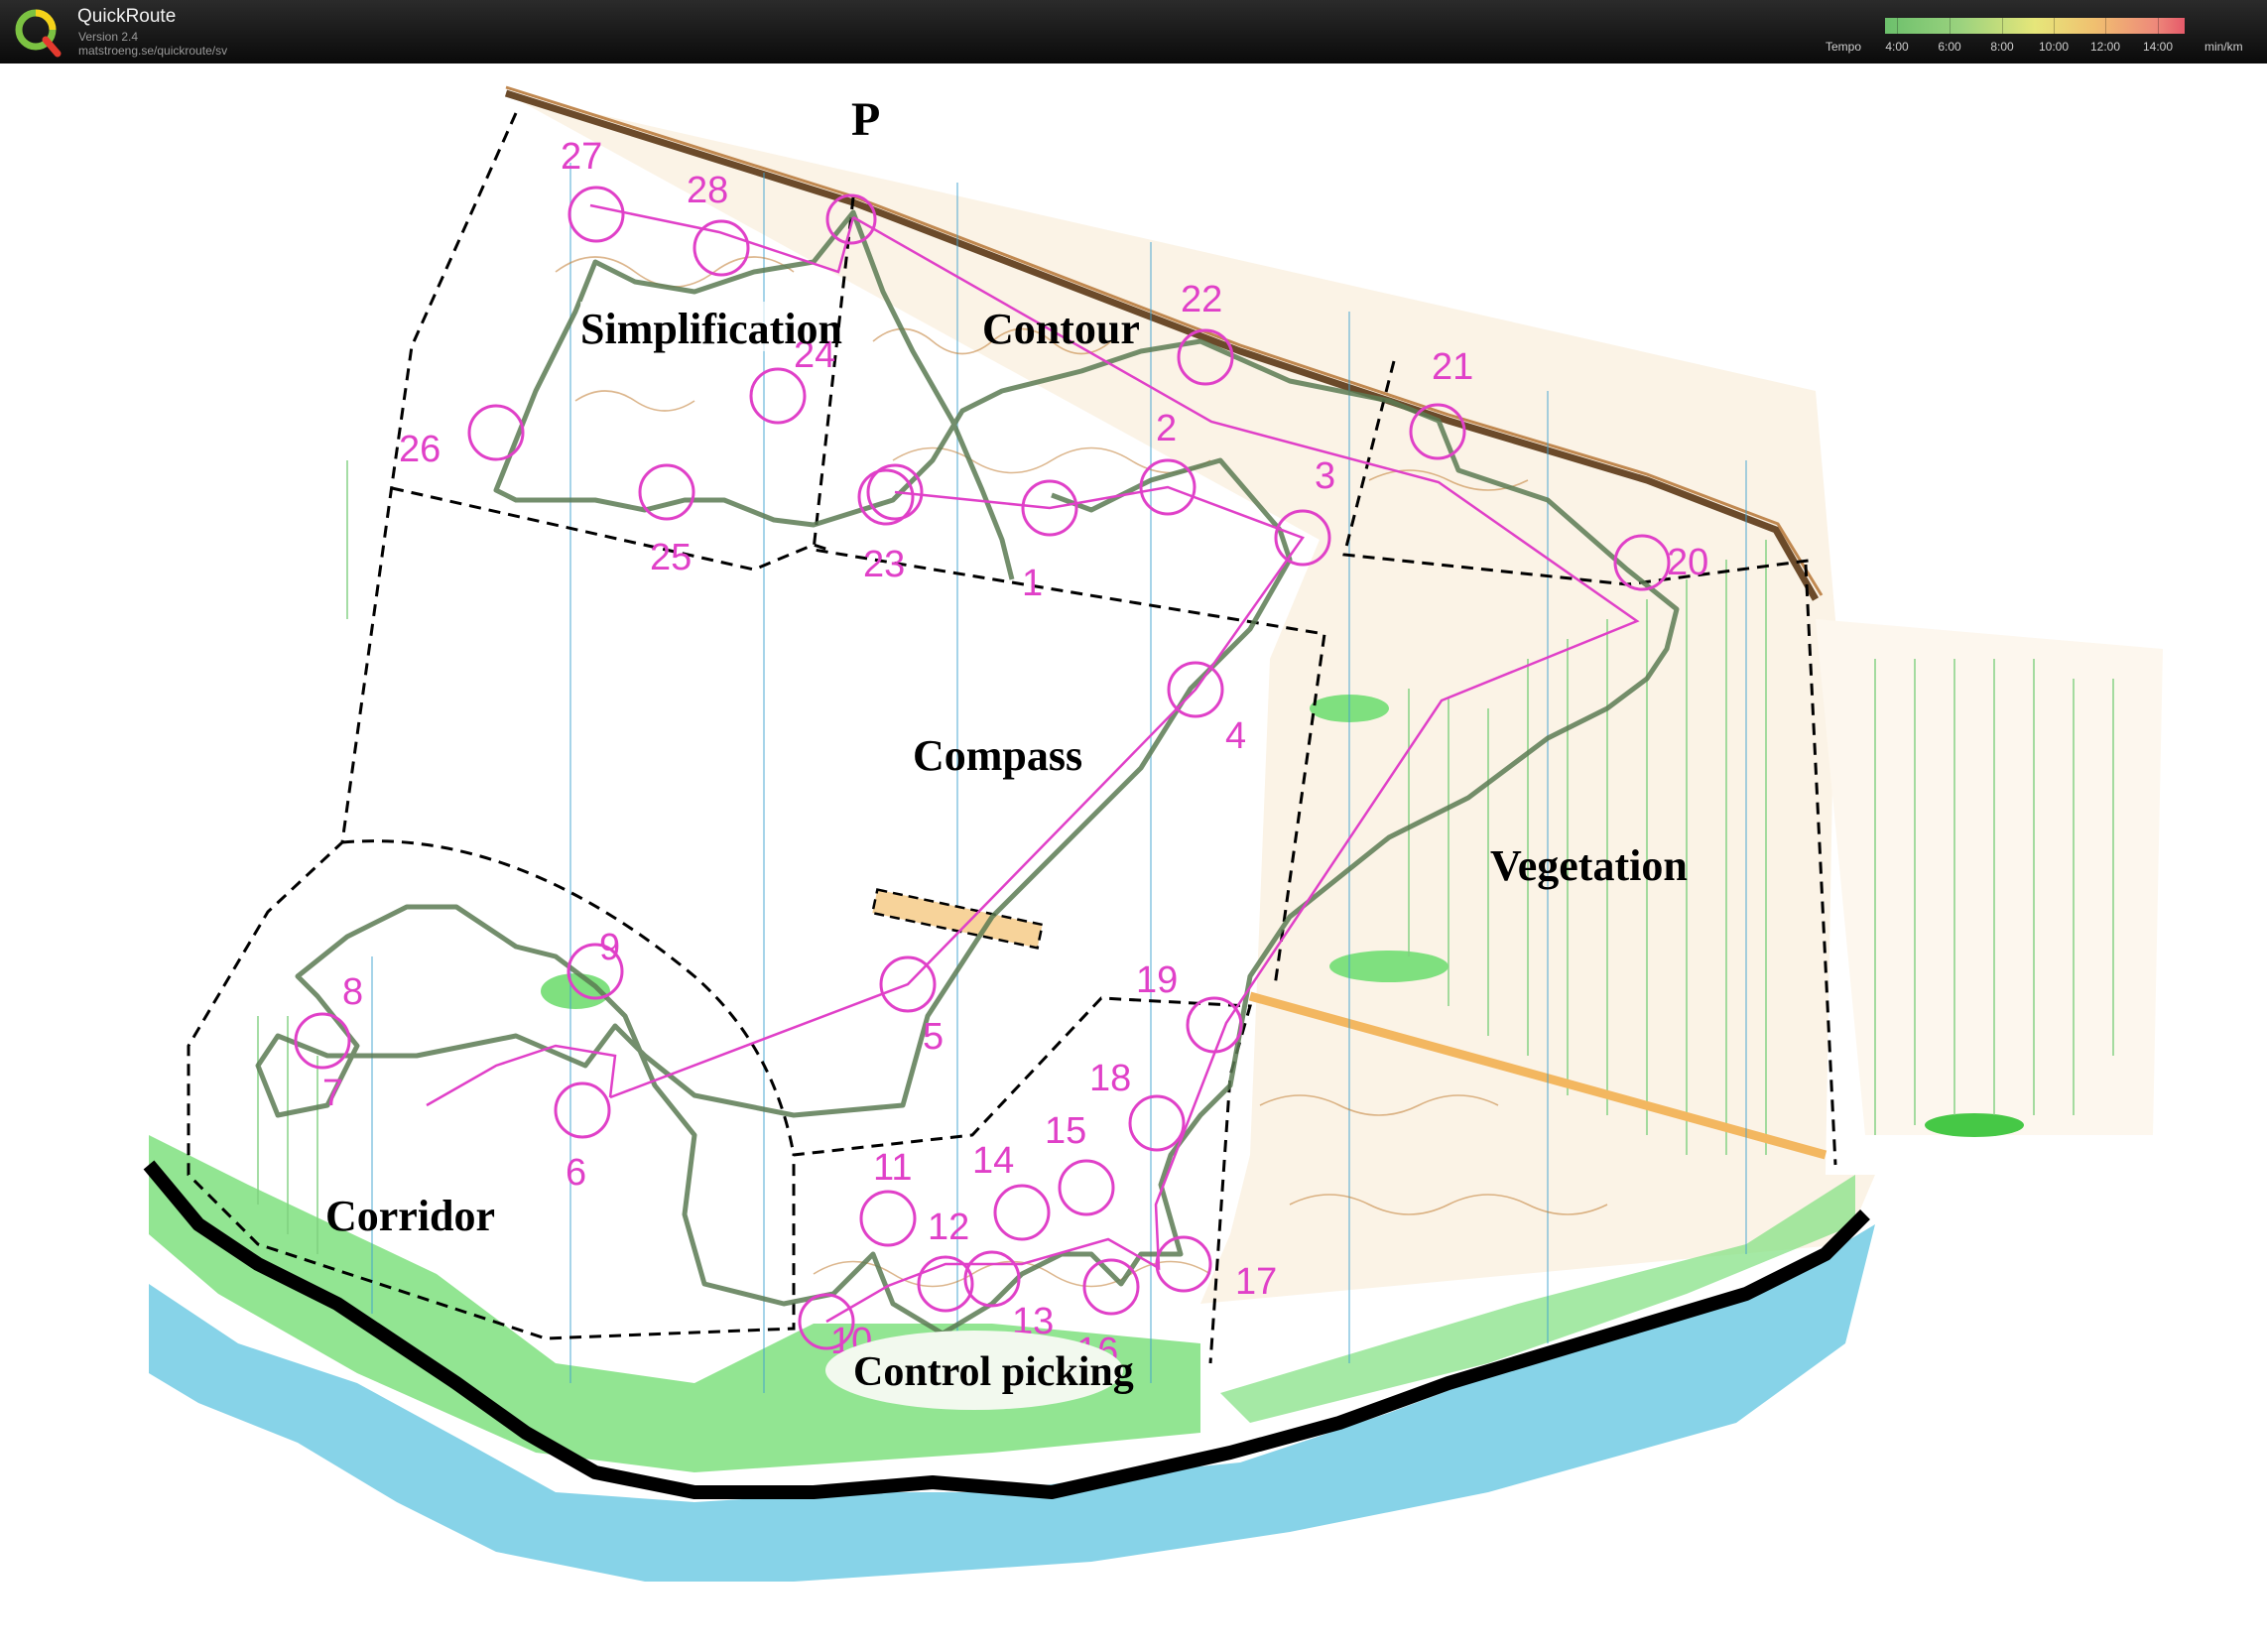 Image resolution: width=2267 pixels, height=1652 pixels. Describe the element at coordinates (1453, 367) in the screenshot. I see `control-number: 21` at that location.